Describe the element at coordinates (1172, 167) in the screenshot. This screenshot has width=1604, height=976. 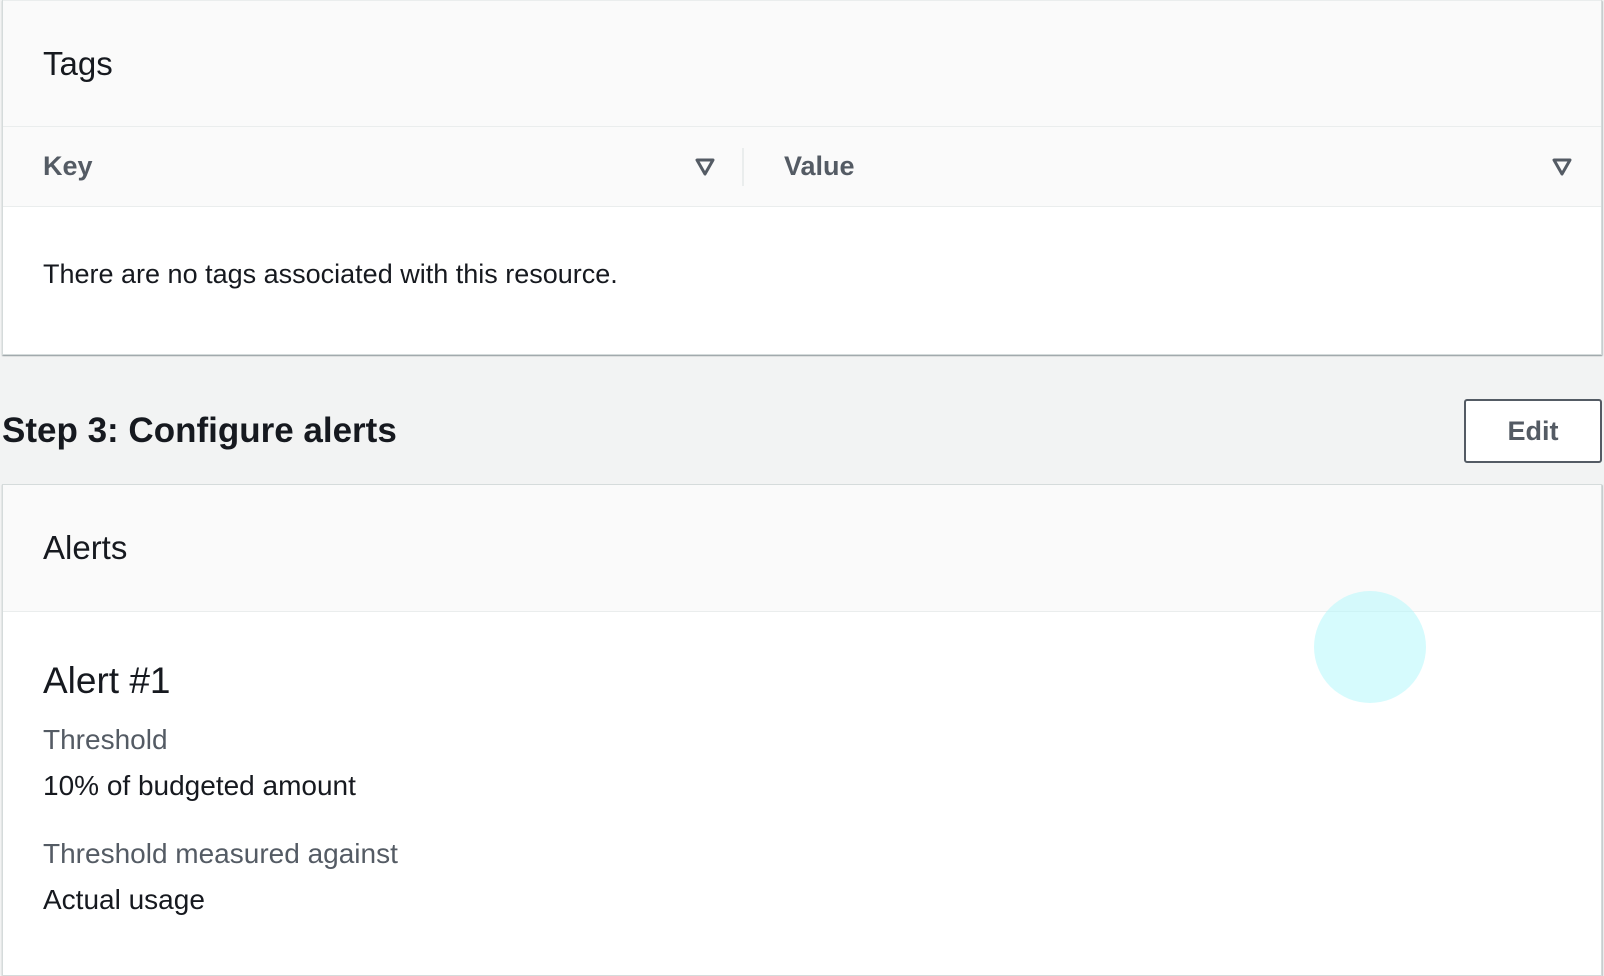
I see `column-header-value: Value` at that location.